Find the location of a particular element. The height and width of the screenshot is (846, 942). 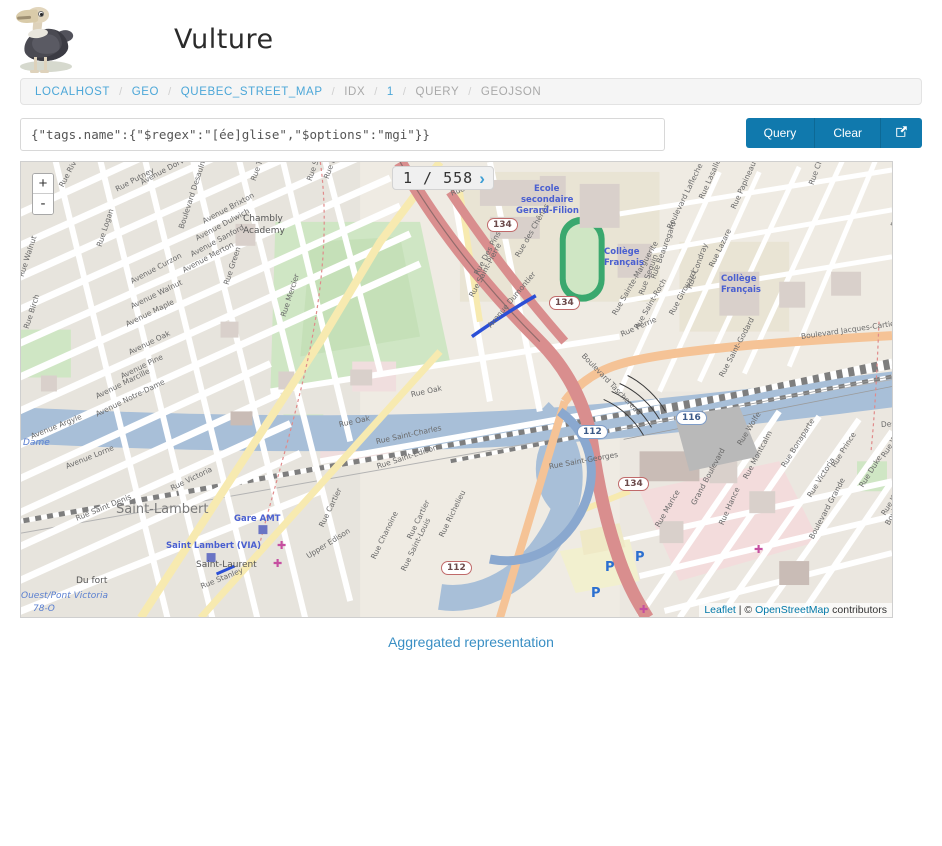

map-street-label: Rue Des Pins is located at coordinates (487, 253).